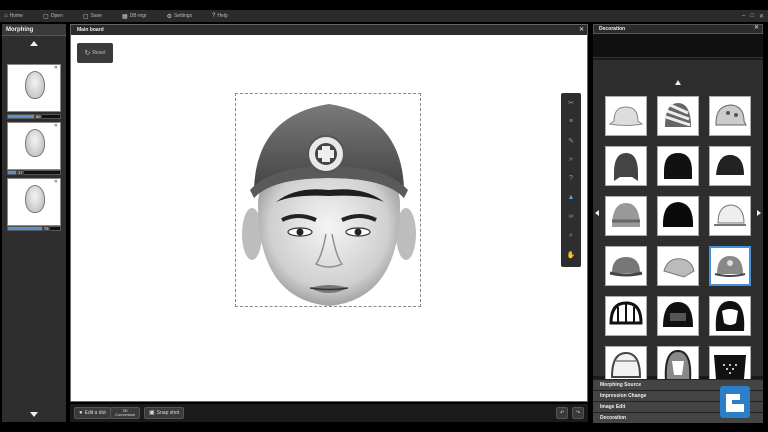 Image resolution: width=768 pixels, height=432 pixels. I want to click on morphing-panel: Morphing ✕ 50 ✕ 17 ✕ 75, so click(34, 223).